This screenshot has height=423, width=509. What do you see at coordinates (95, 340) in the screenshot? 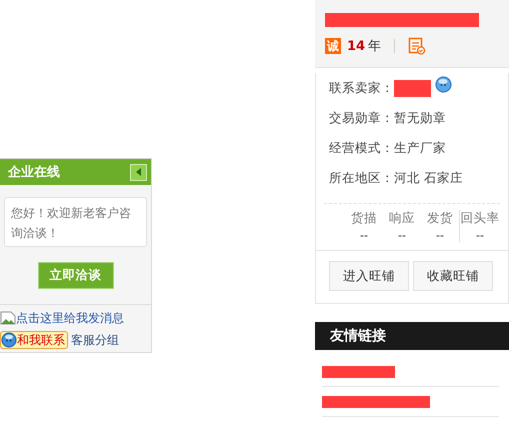
I see `service-group-label: 客服分组` at bounding box center [95, 340].